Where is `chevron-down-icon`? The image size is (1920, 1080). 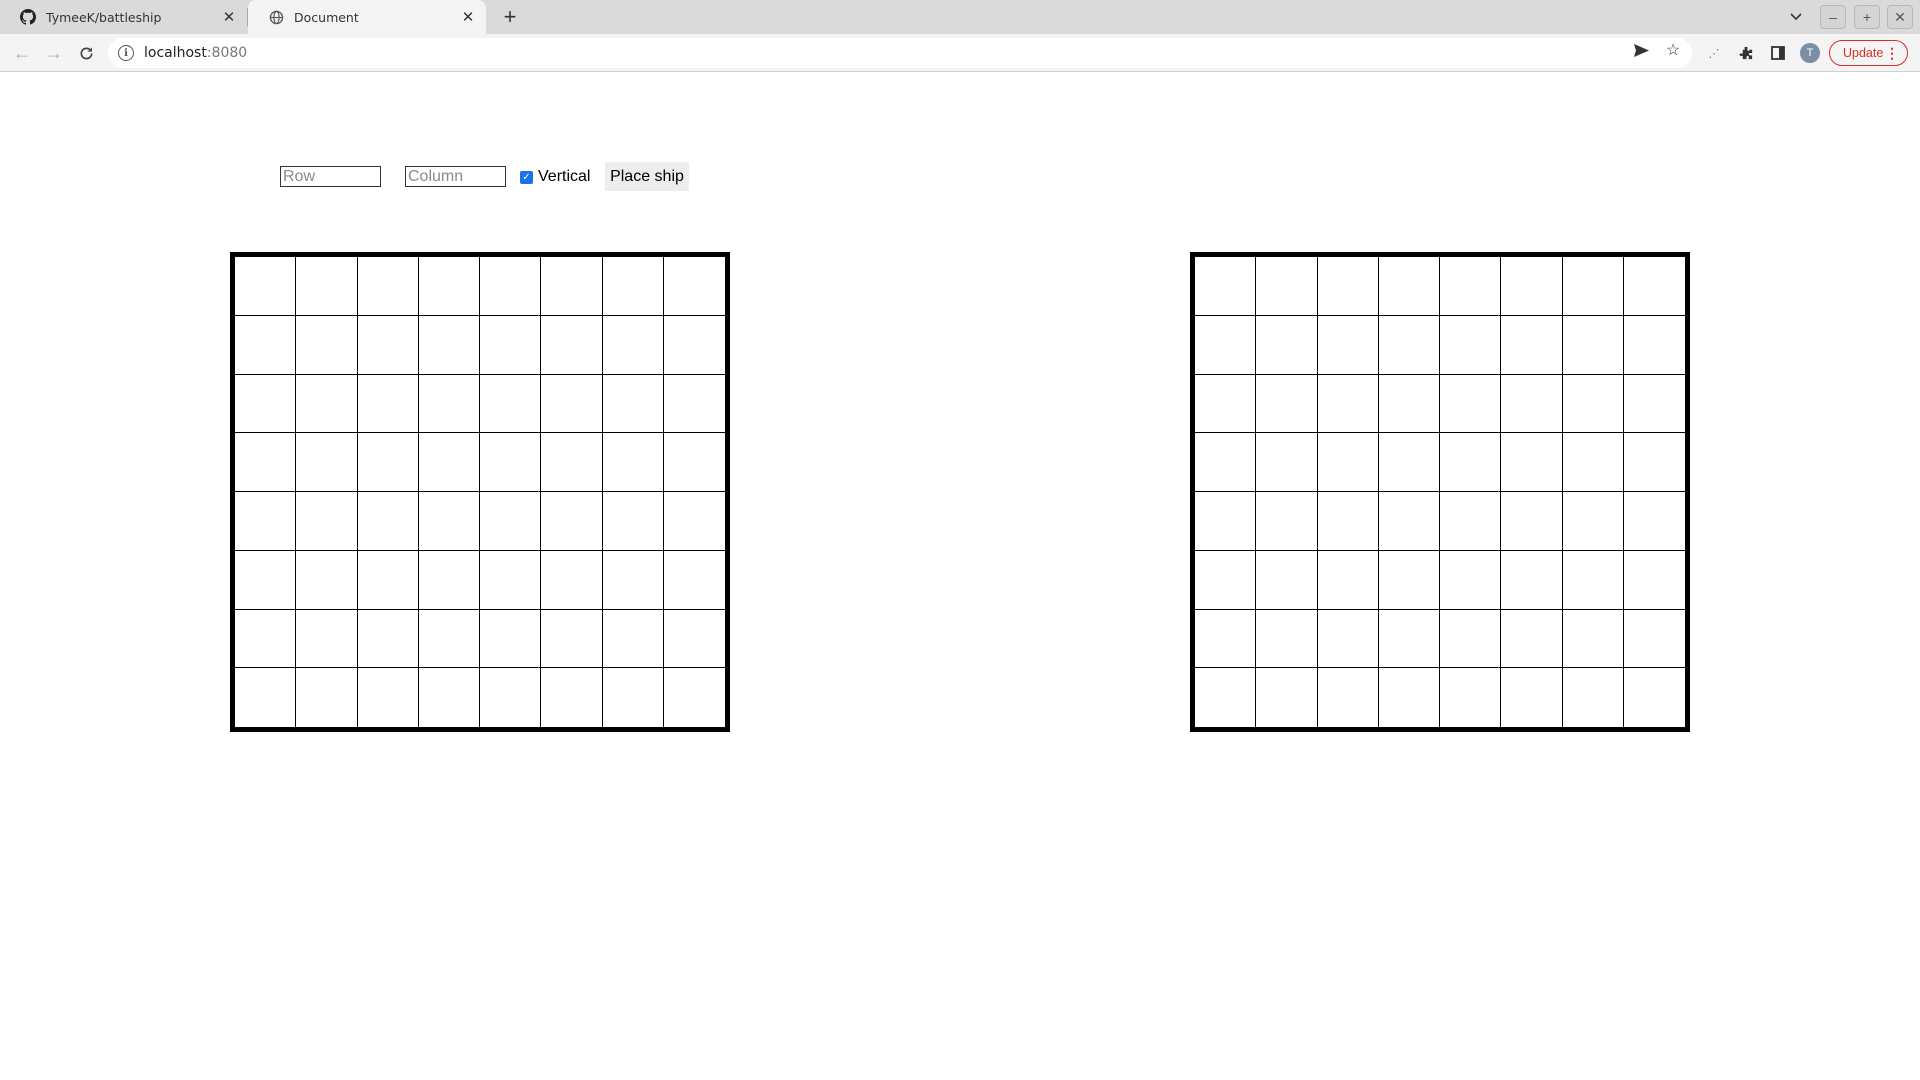 chevron-down-icon is located at coordinates (1796, 17).